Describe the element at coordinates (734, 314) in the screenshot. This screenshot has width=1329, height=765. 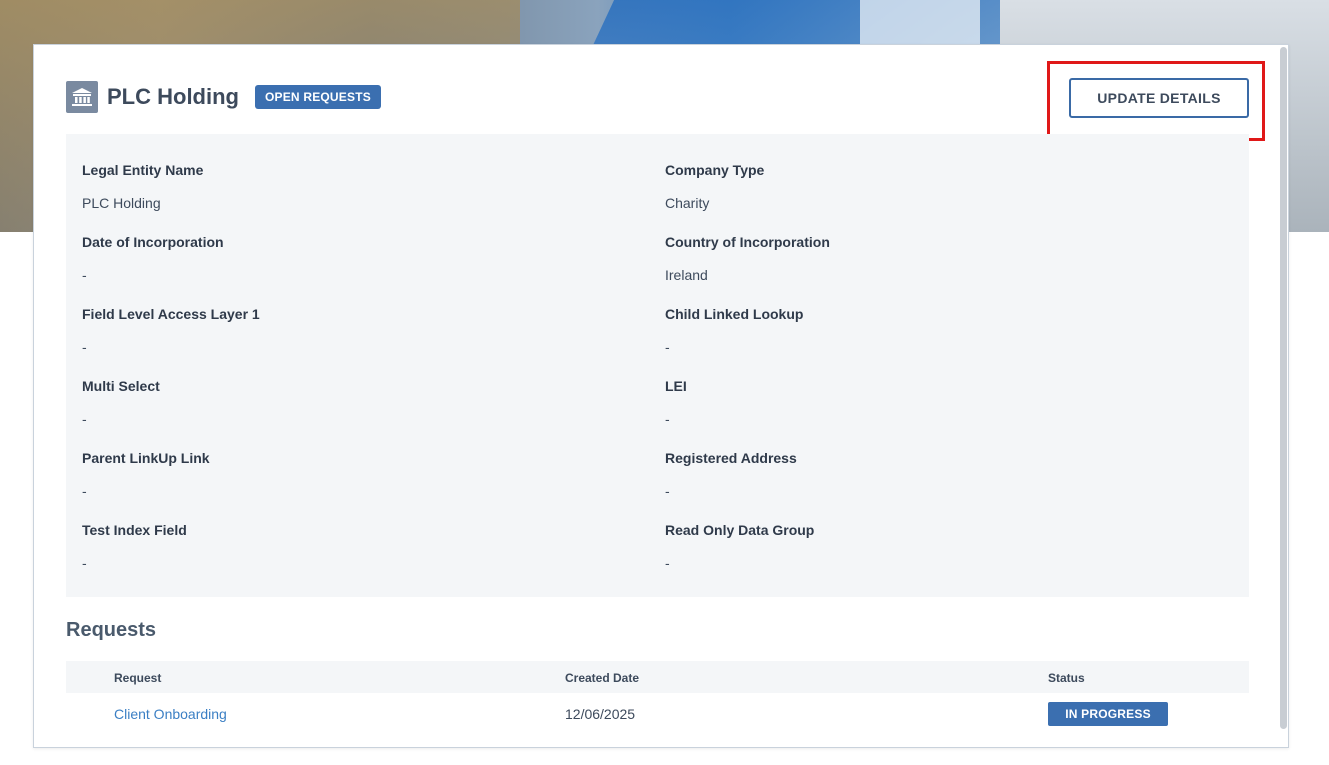
I see `field-label: Child Linked Lookup` at that location.